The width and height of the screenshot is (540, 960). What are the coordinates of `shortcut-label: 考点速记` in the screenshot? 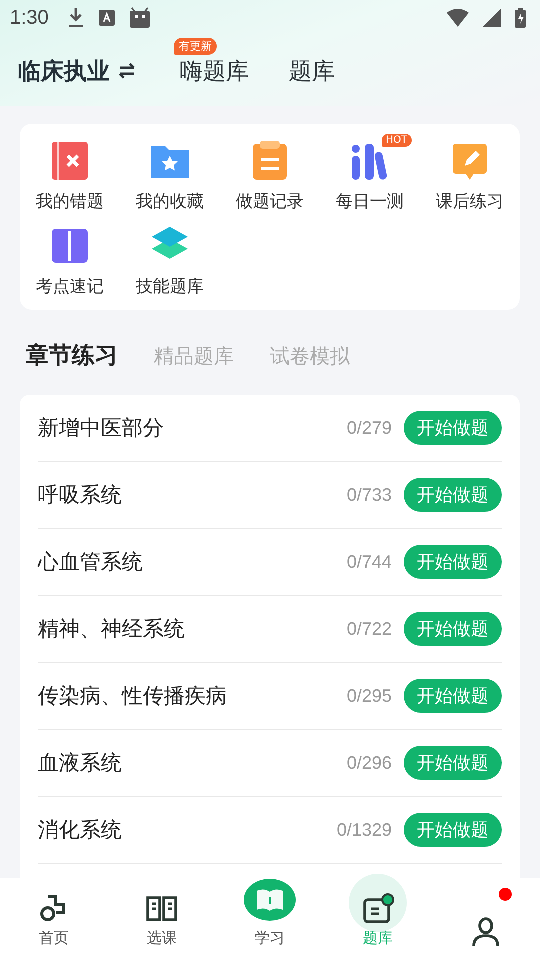 It's located at (70, 286).